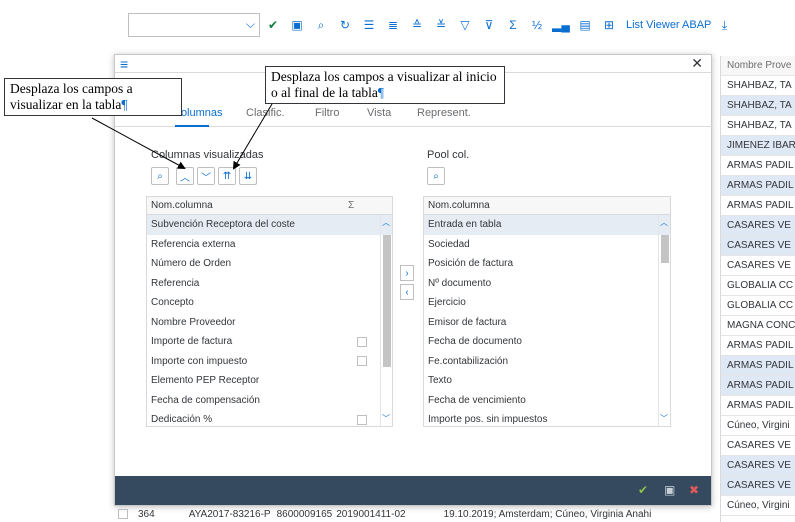  I want to click on tab-represent: Represent., so click(444, 113).